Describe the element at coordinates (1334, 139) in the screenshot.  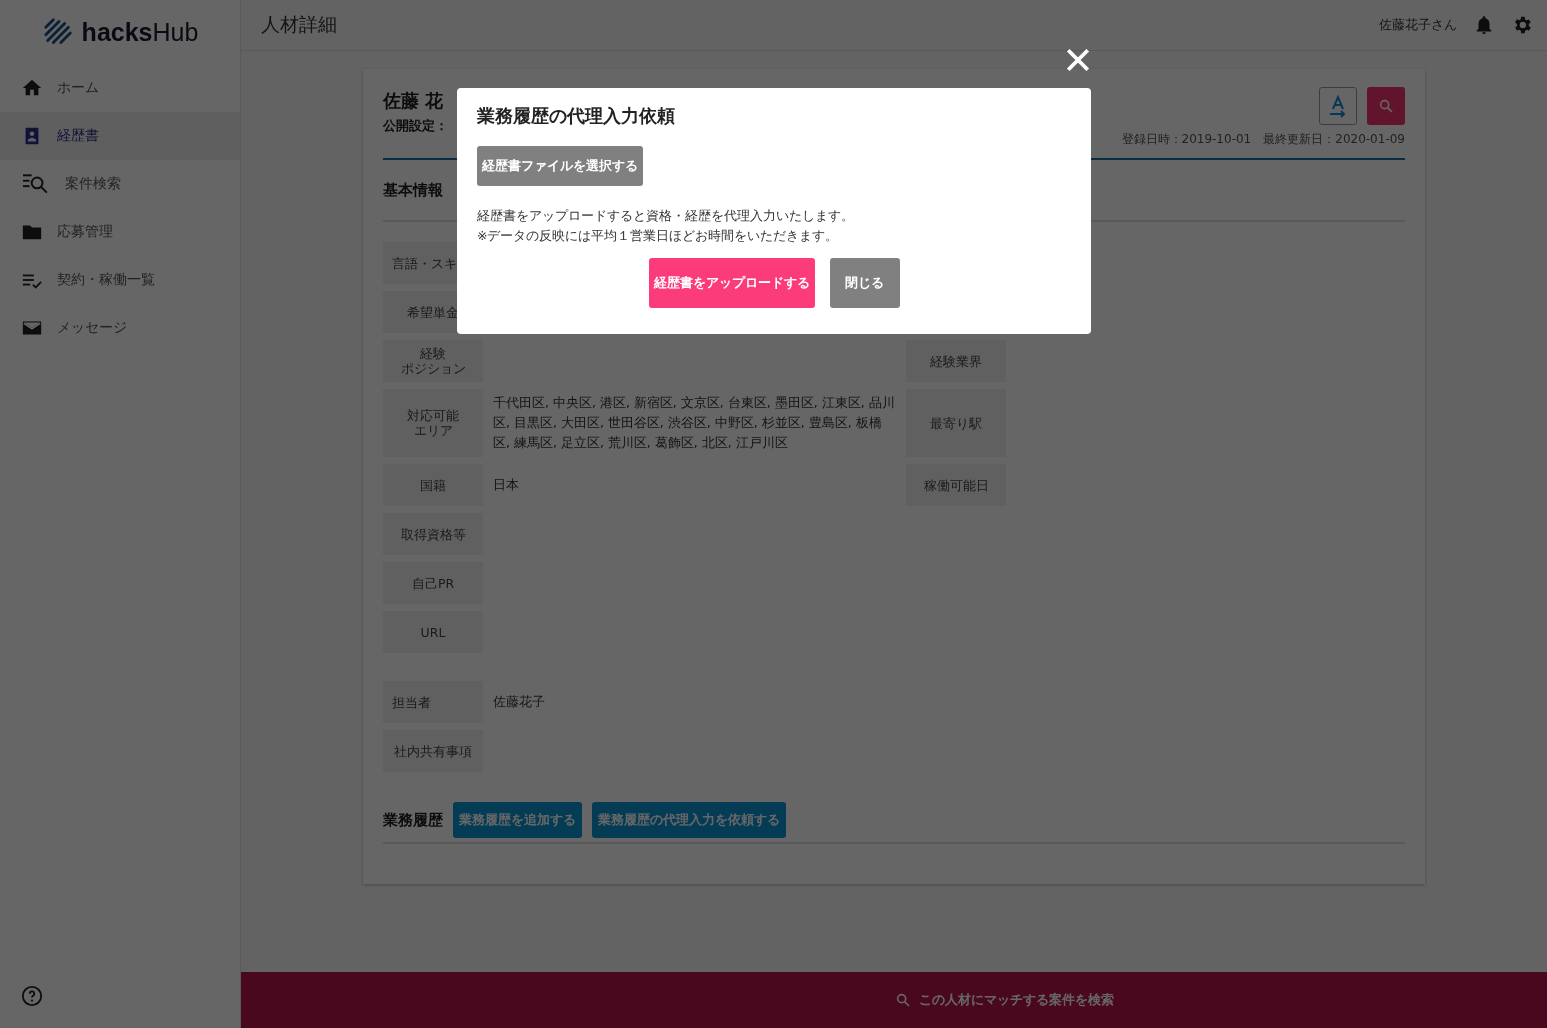
I see `updated-date: 最終更新日：2020-01-09` at that location.